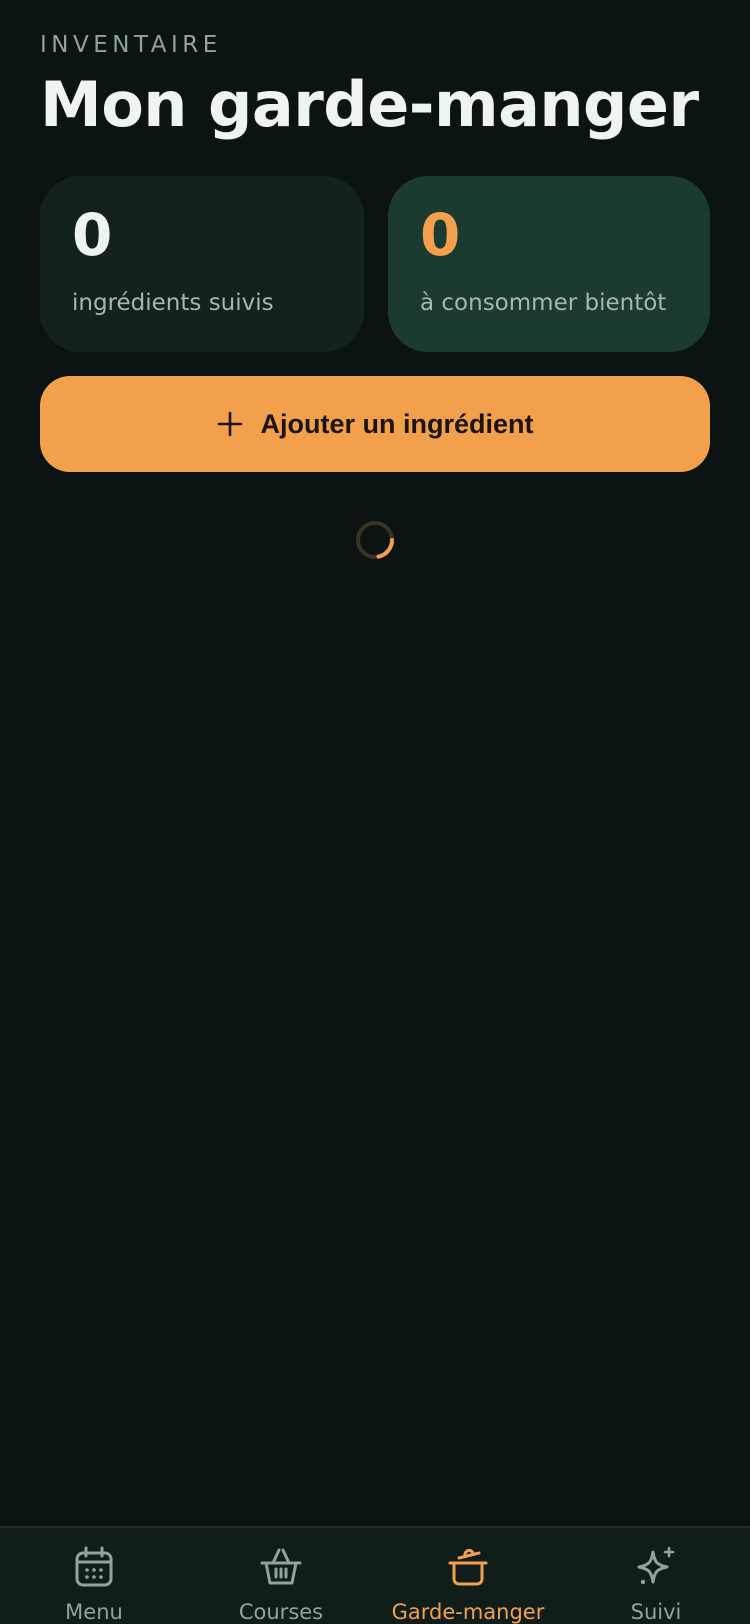  I want to click on plus-icon, so click(230, 424).